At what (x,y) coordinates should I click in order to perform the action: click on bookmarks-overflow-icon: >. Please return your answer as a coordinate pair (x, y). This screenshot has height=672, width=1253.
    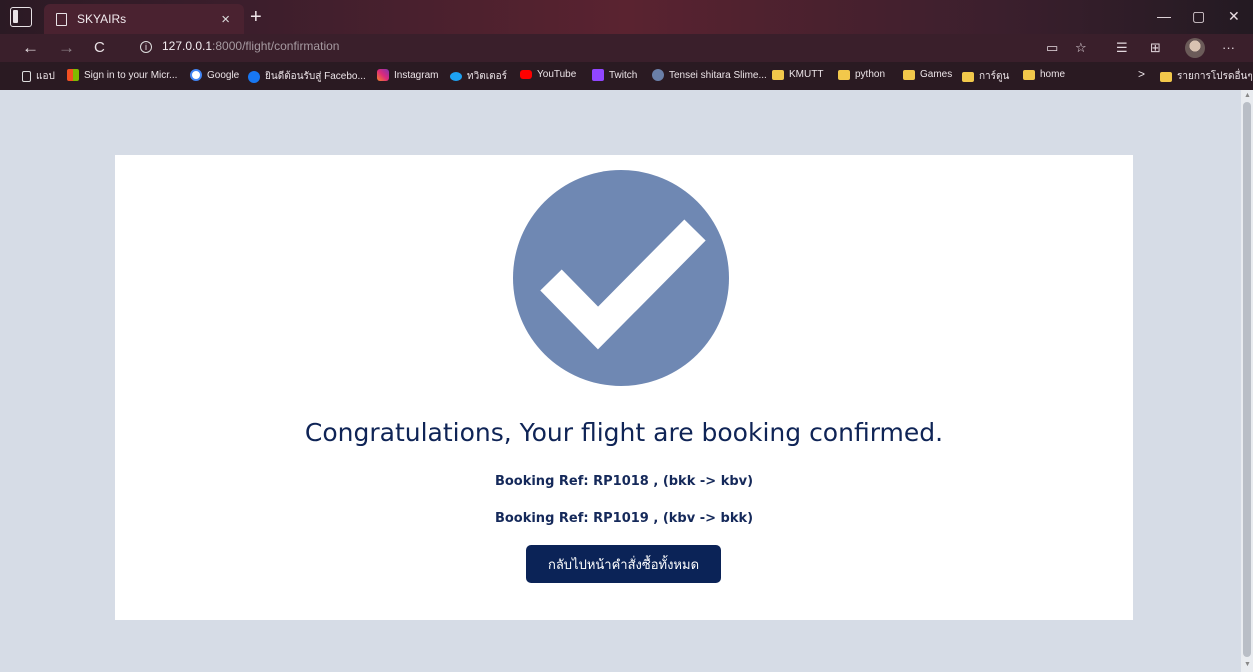
    Looking at the image, I should click on (1141, 74).